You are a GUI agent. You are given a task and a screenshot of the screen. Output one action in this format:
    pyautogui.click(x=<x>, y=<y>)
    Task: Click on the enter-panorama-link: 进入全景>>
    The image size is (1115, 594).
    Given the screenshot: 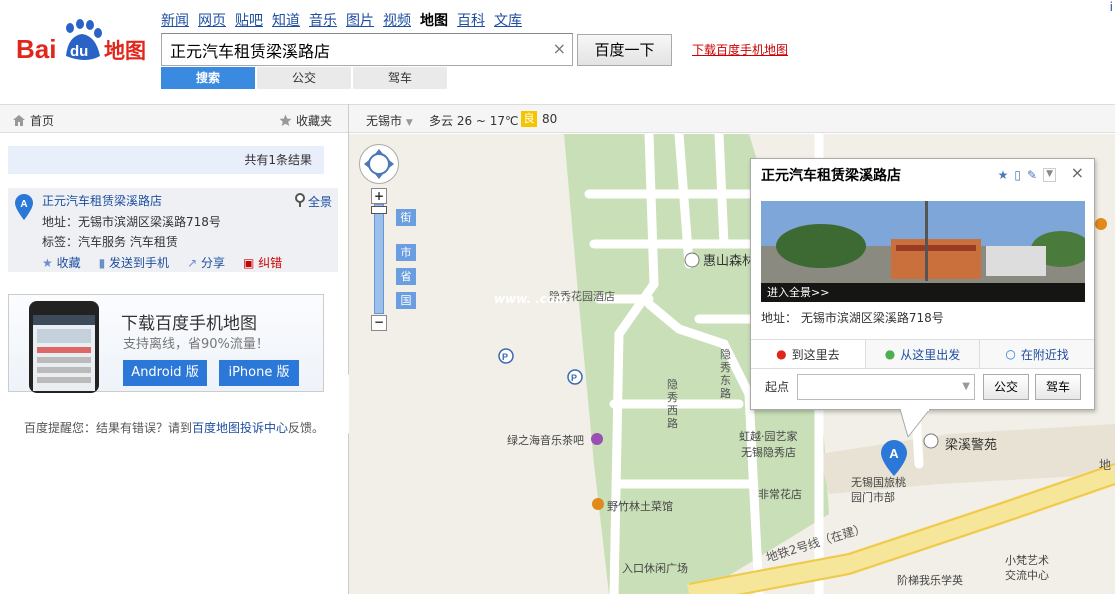 What is the action you would take?
    pyautogui.click(x=923, y=292)
    